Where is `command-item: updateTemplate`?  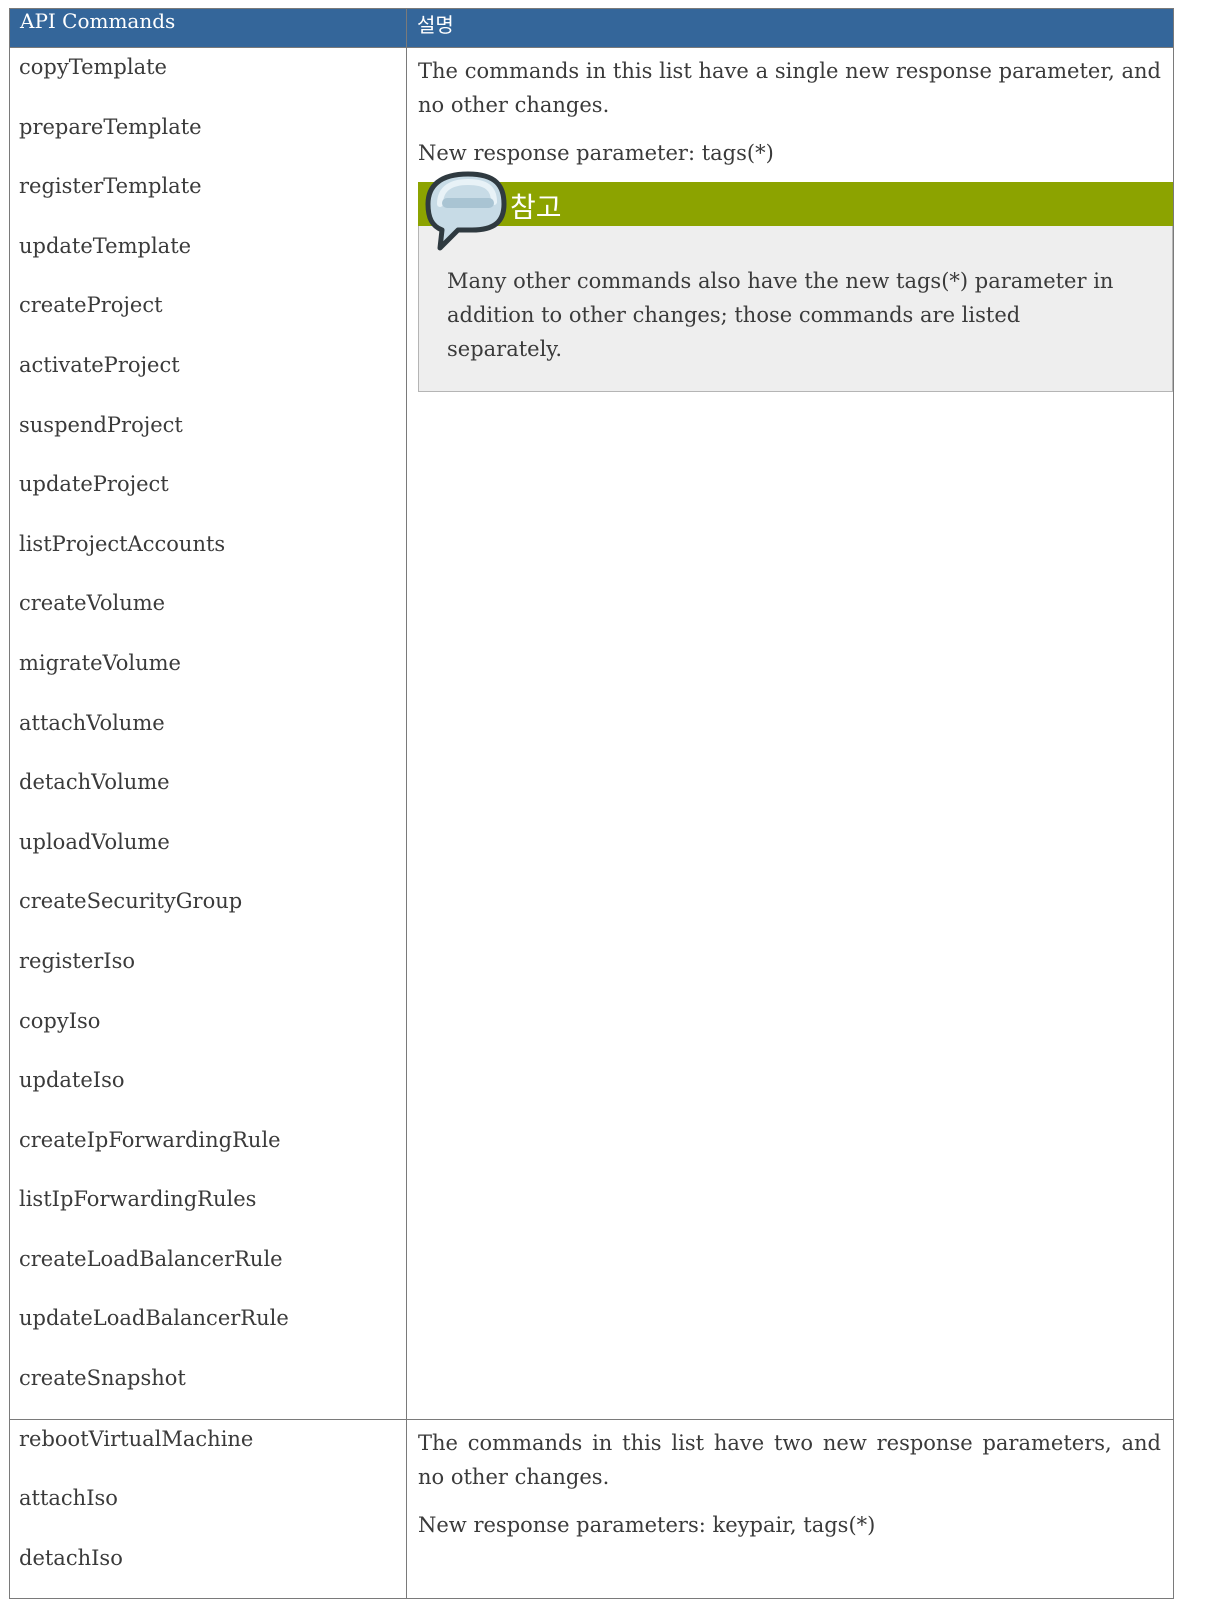
command-item: updateTemplate is located at coordinates (105, 245).